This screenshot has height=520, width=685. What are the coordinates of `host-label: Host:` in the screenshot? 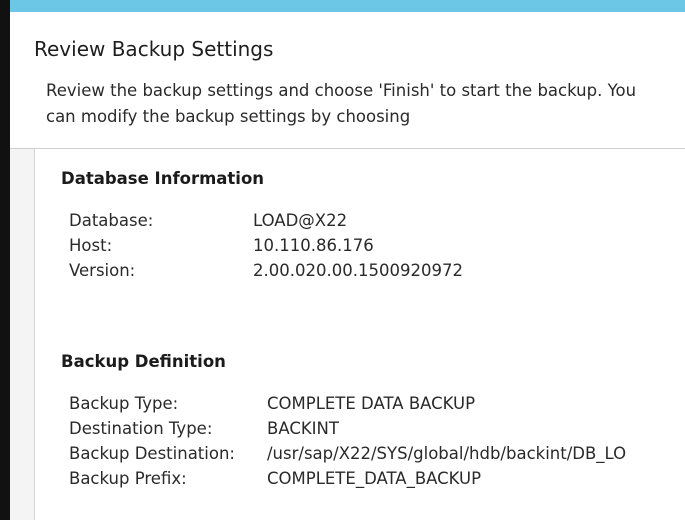 It's located at (91, 245).